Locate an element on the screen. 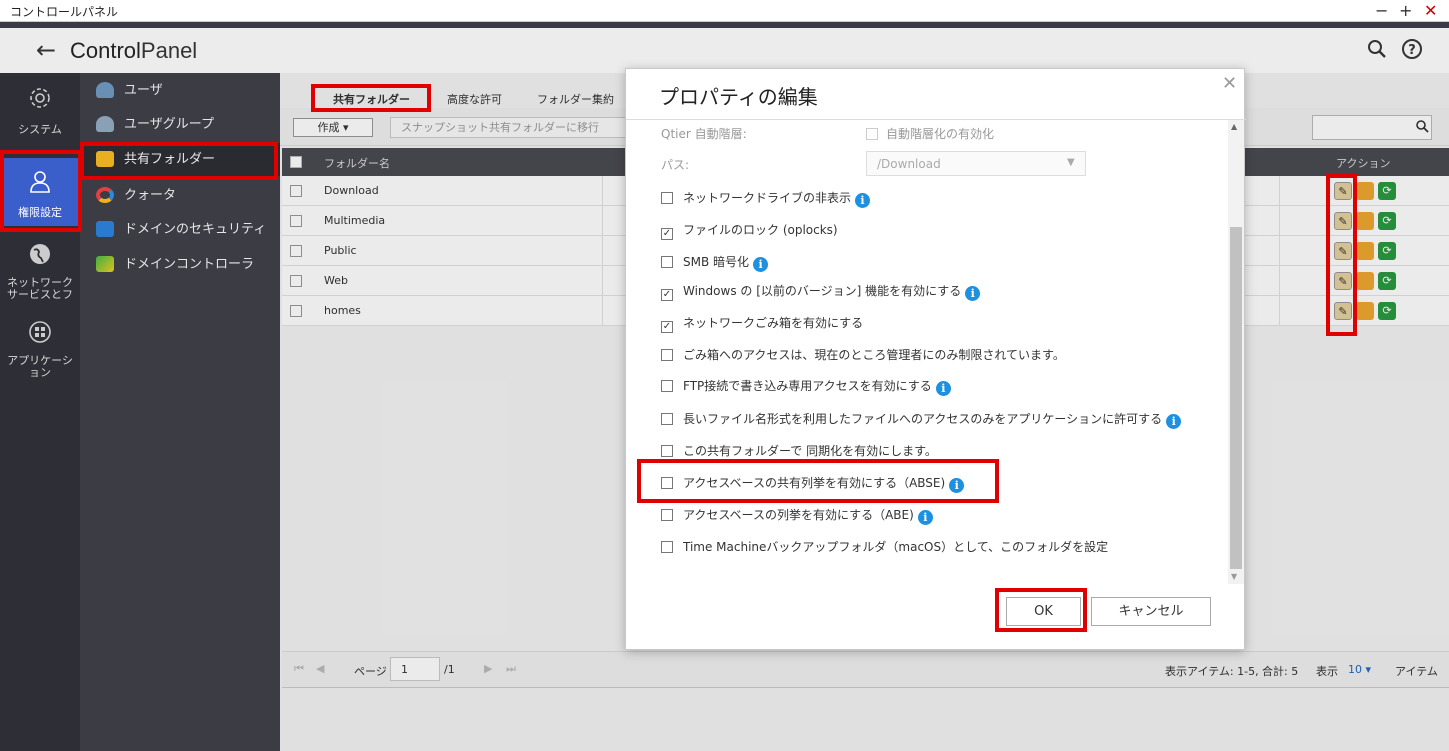  option-hide-network-drive: ネットワークドライブの非表示 i is located at coordinates (766, 198).